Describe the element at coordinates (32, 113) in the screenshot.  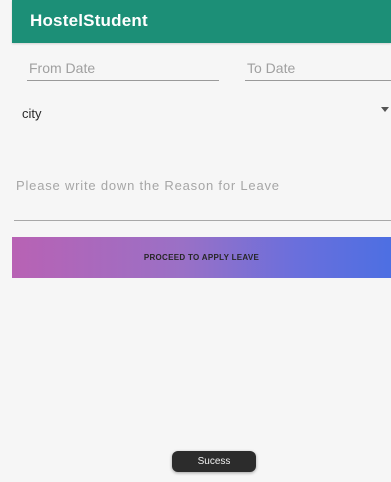
I see `city-selected-value: city` at that location.